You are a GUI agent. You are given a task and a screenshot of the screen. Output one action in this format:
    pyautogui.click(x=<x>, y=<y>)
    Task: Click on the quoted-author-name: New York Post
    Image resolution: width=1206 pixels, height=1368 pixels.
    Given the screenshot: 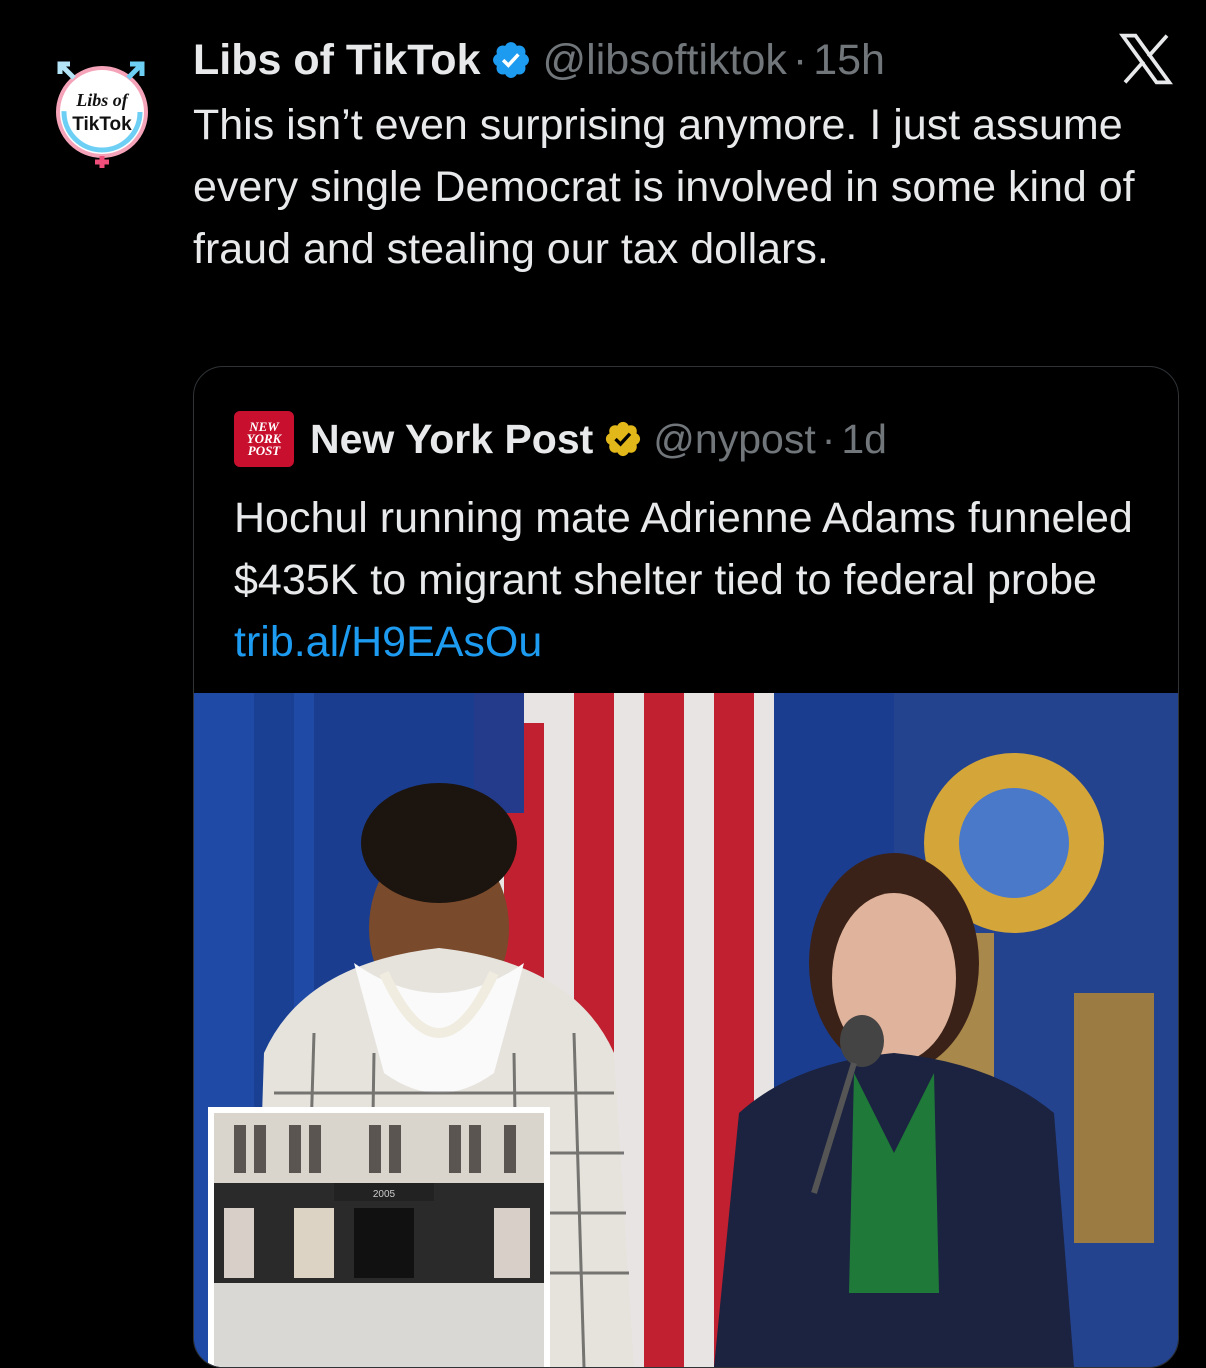 What is the action you would take?
    pyautogui.click(x=451, y=439)
    